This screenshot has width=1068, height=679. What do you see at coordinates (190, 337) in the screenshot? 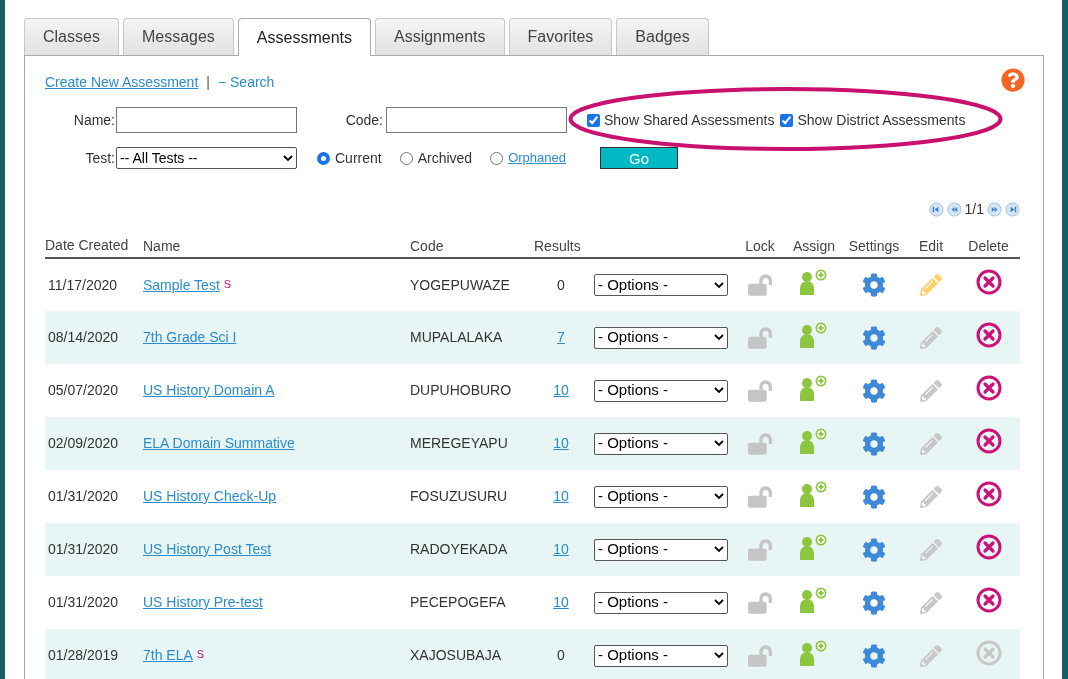
I see `assessment-link: 7th Grade Sci I` at bounding box center [190, 337].